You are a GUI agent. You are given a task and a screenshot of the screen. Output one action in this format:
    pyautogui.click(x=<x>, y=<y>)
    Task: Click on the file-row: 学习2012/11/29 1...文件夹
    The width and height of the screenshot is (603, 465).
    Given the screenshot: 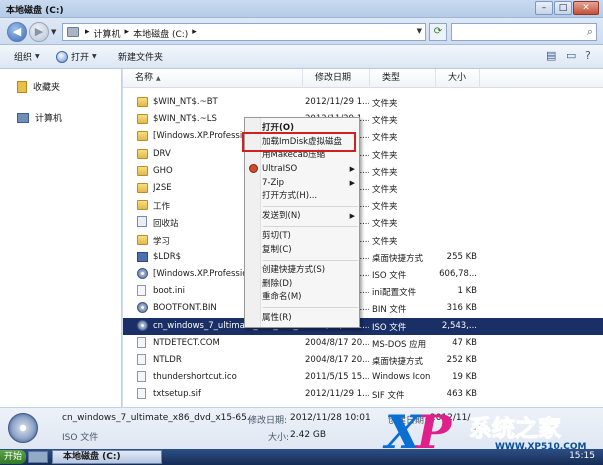 What is the action you would take?
    pyautogui.click(x=363, y=240)
    